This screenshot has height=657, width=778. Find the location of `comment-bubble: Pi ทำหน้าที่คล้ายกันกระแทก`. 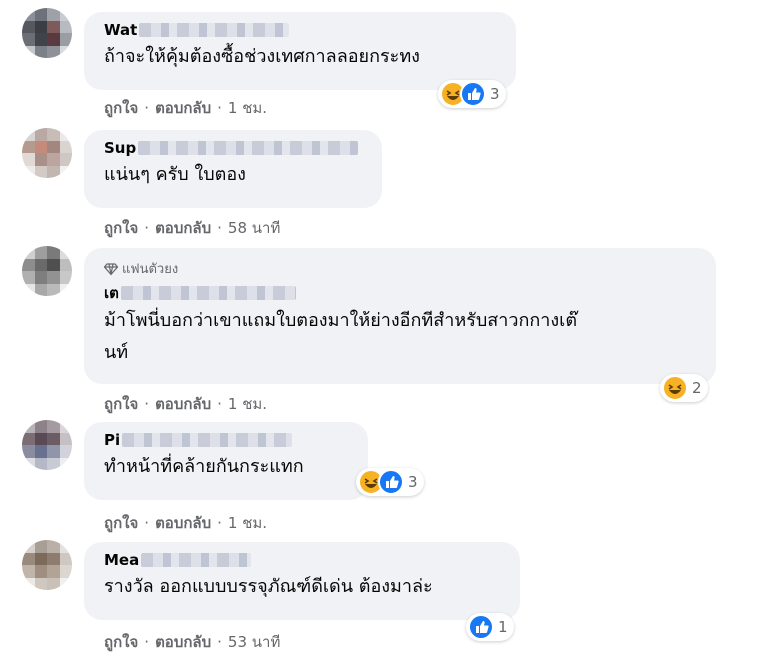

comment-bubble: Pi ทำหน้าที่คล้ายกันกระแทก is located at coordinates (226, 461).